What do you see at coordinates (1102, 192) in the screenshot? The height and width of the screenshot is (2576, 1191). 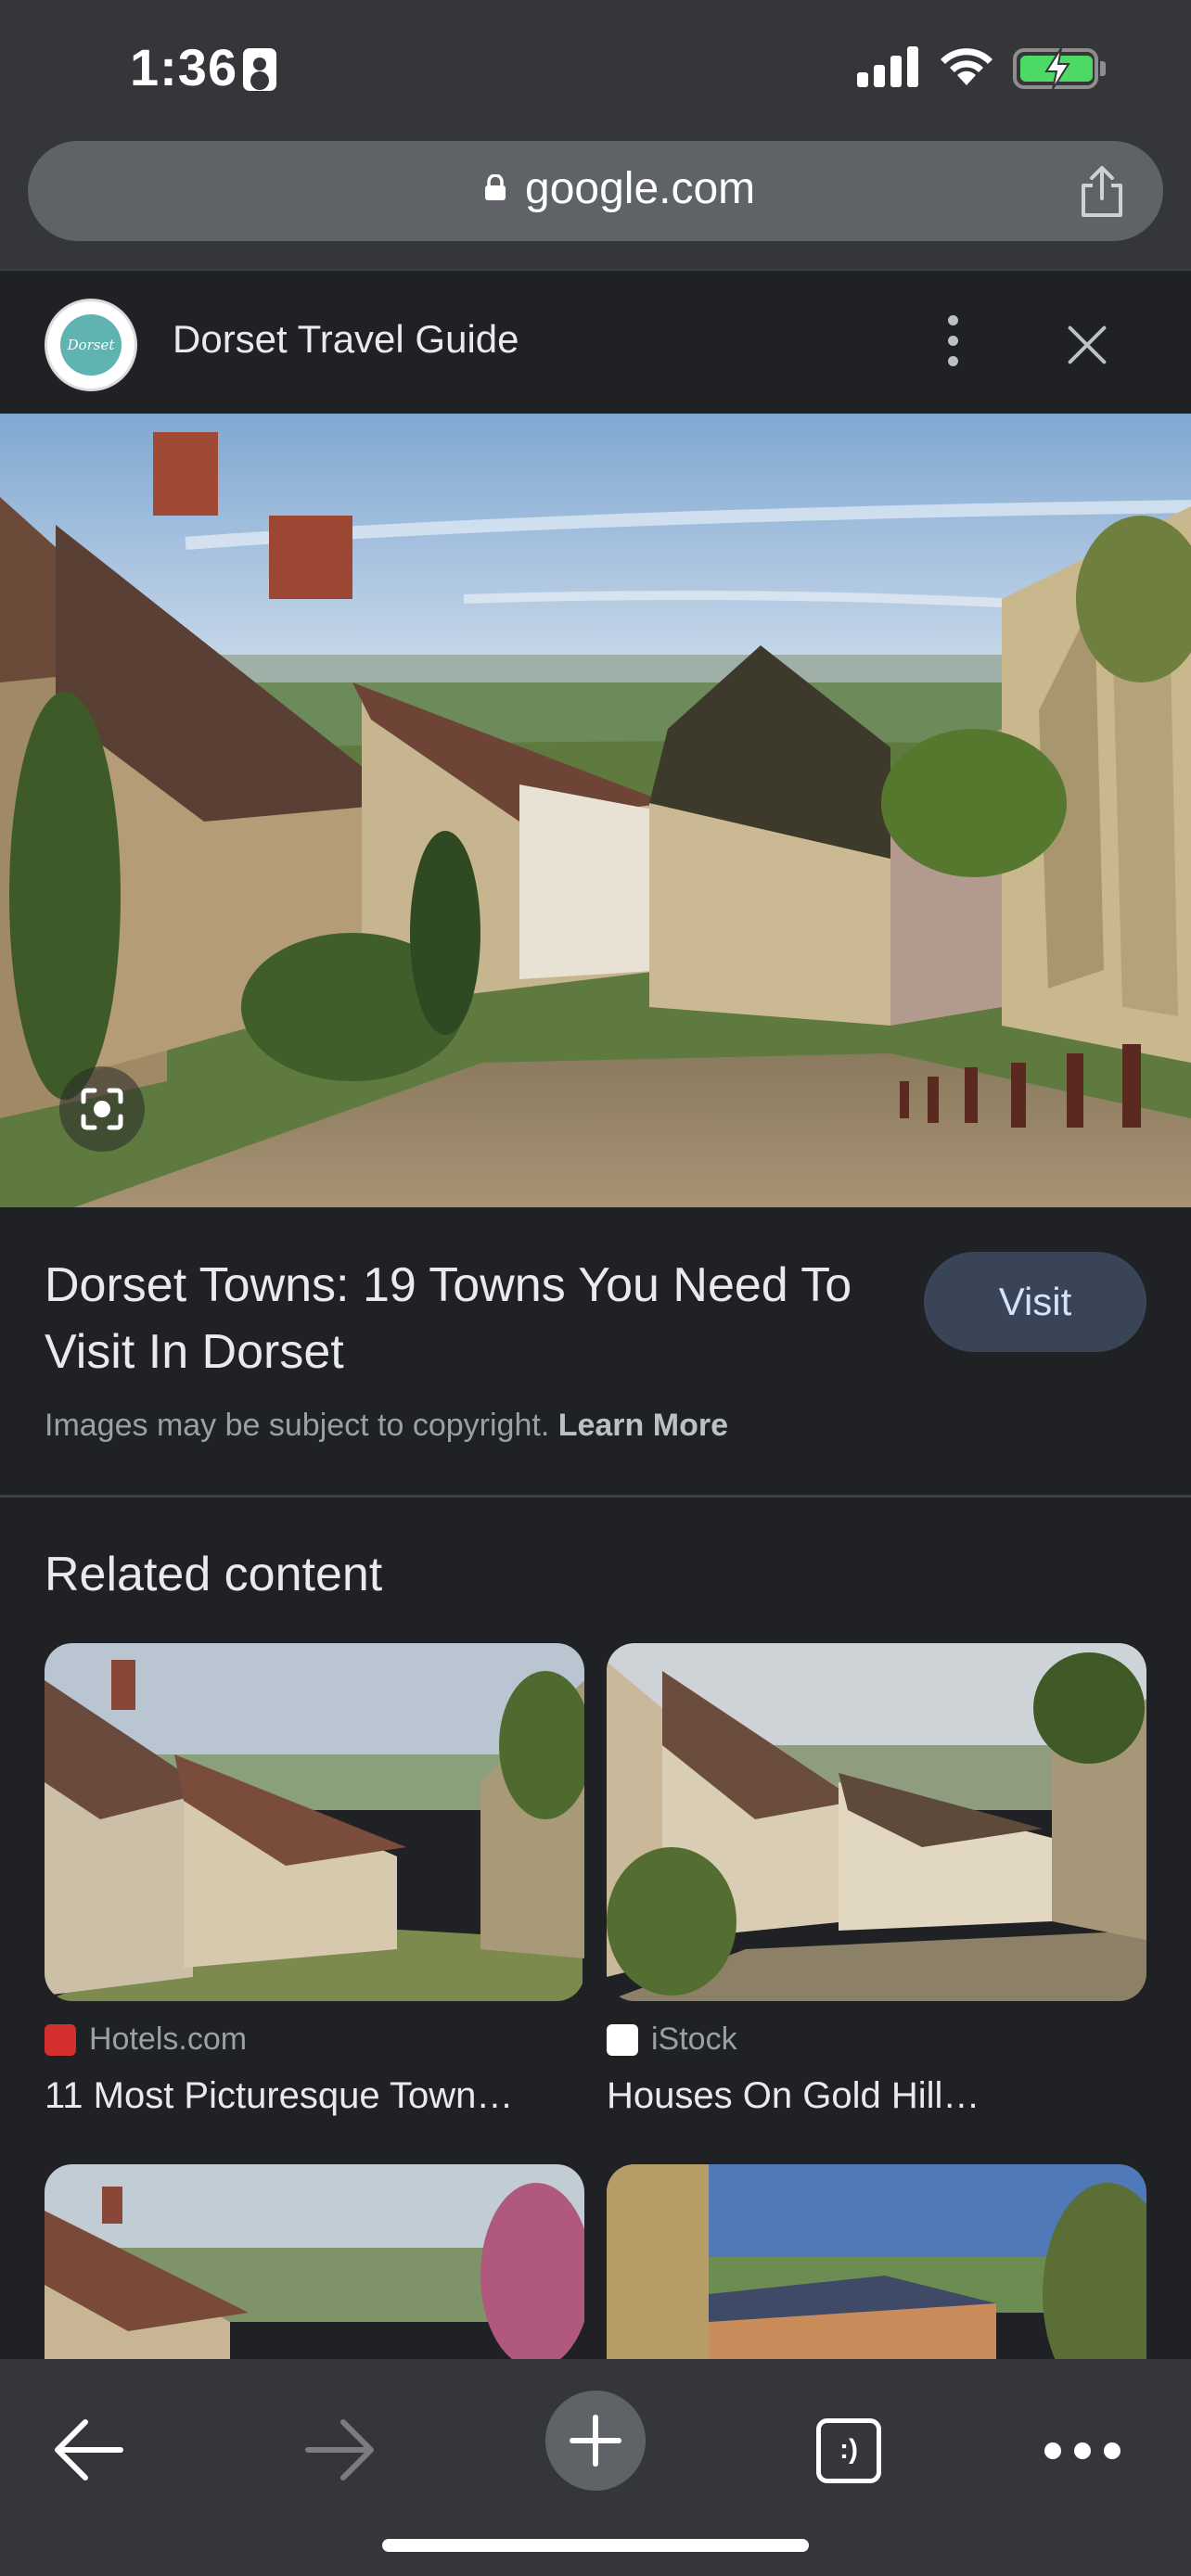 I see `share-icon` at bounding box center [1102, 192].